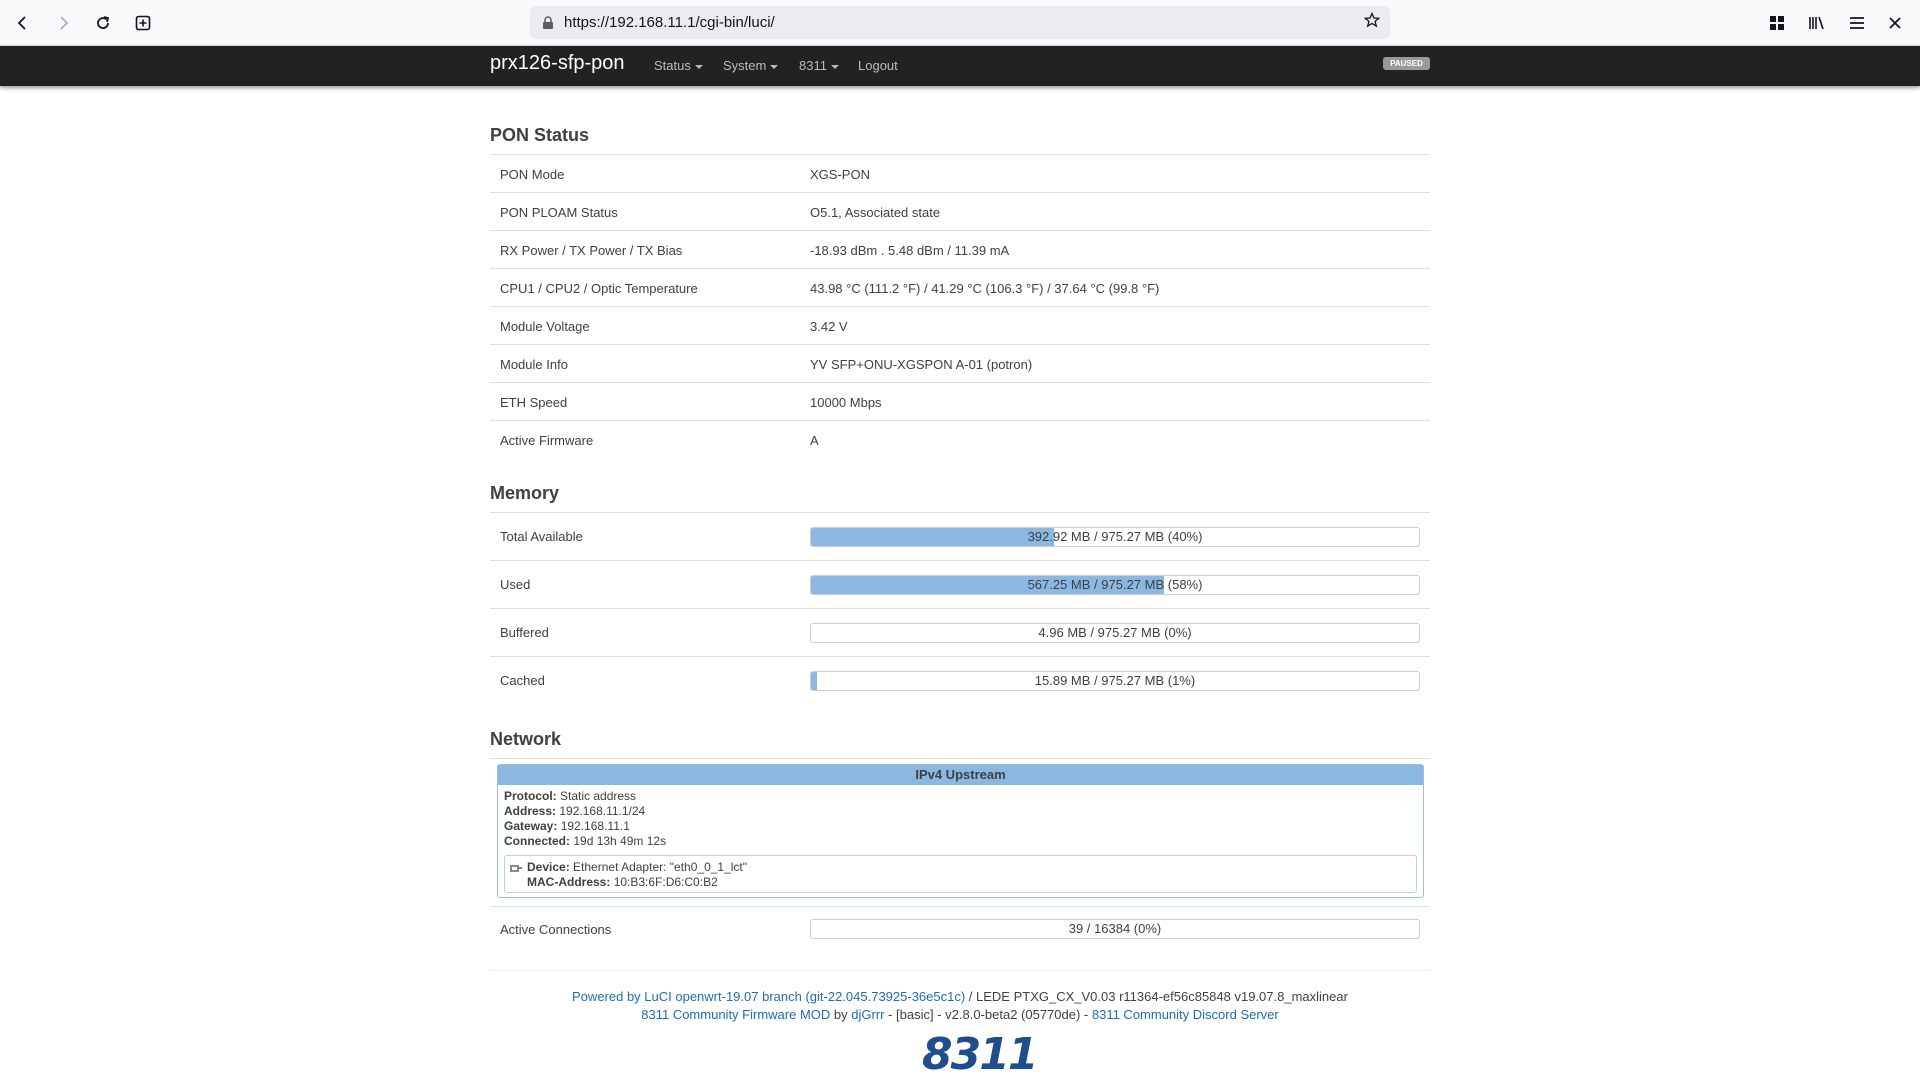 This screenshot has height=1080, width=1920. Describe the element at coordinates (620, 841) in the screenshot. I see `connected-value: 19d 13h 49m 12s` at that location.